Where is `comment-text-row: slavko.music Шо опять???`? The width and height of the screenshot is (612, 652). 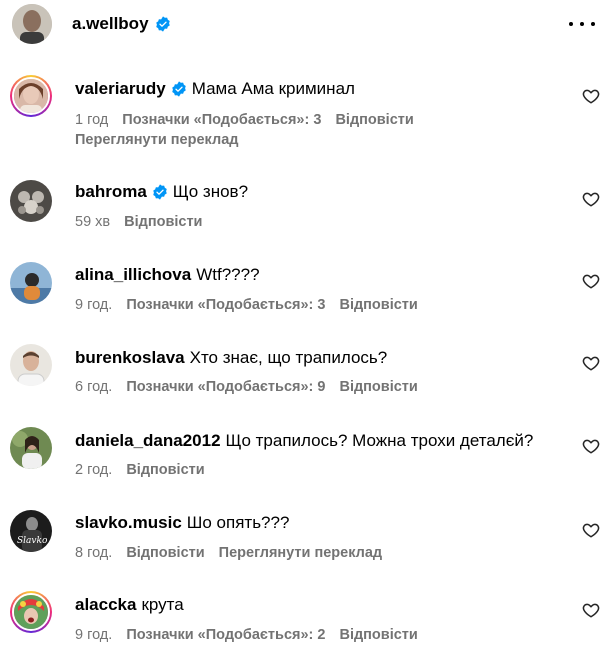
comment-text-row: slavko.music Шо опять??? is located at coordinates (182, 523).